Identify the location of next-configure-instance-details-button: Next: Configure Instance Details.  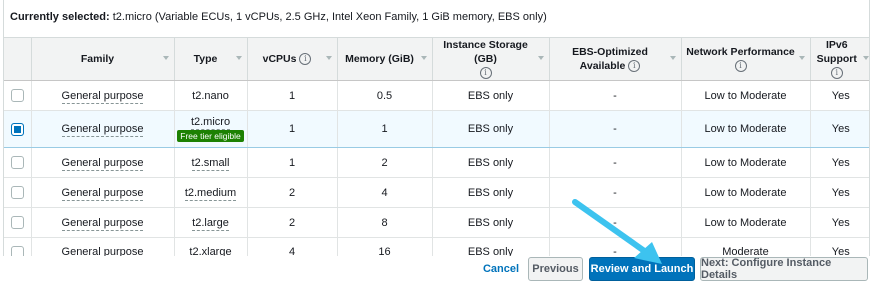
(784, 269).